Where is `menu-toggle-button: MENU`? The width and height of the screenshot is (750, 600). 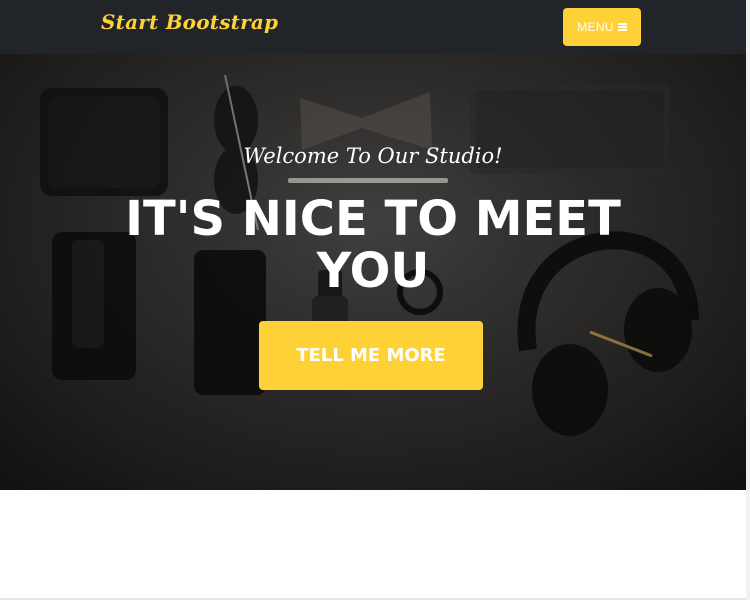 menu-toggle-button: MENU is located at coordinates (602, 27).